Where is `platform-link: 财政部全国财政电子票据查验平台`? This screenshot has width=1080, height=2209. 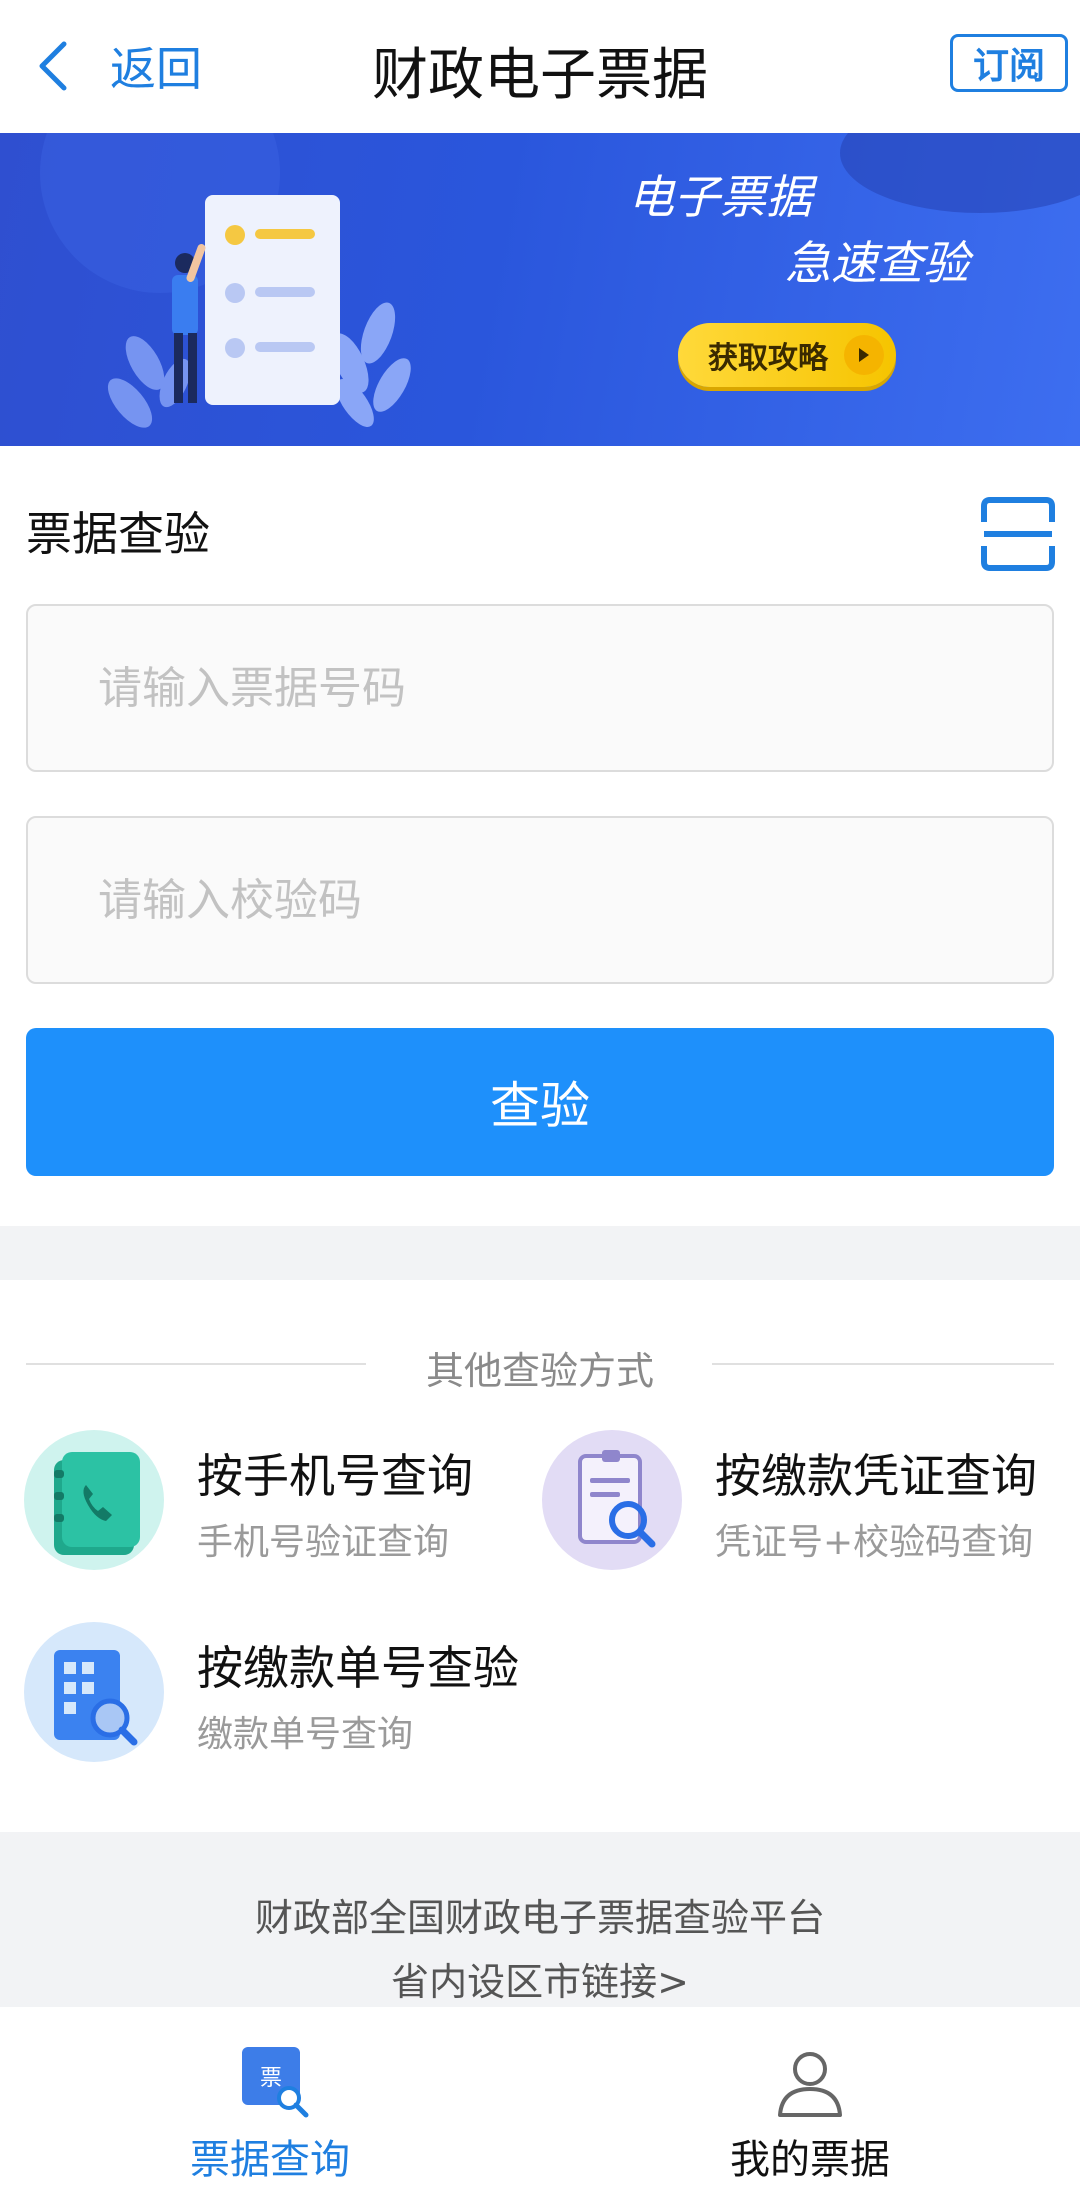
platform-link: 财政部全国财政电子票据查验平台 is located at coordinates (540, 1918).